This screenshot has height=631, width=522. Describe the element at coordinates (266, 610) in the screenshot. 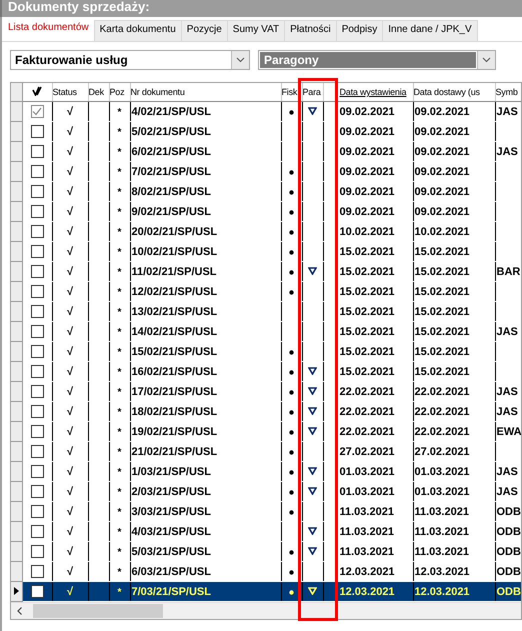

I see `horizontal-scrollbar` at that location.